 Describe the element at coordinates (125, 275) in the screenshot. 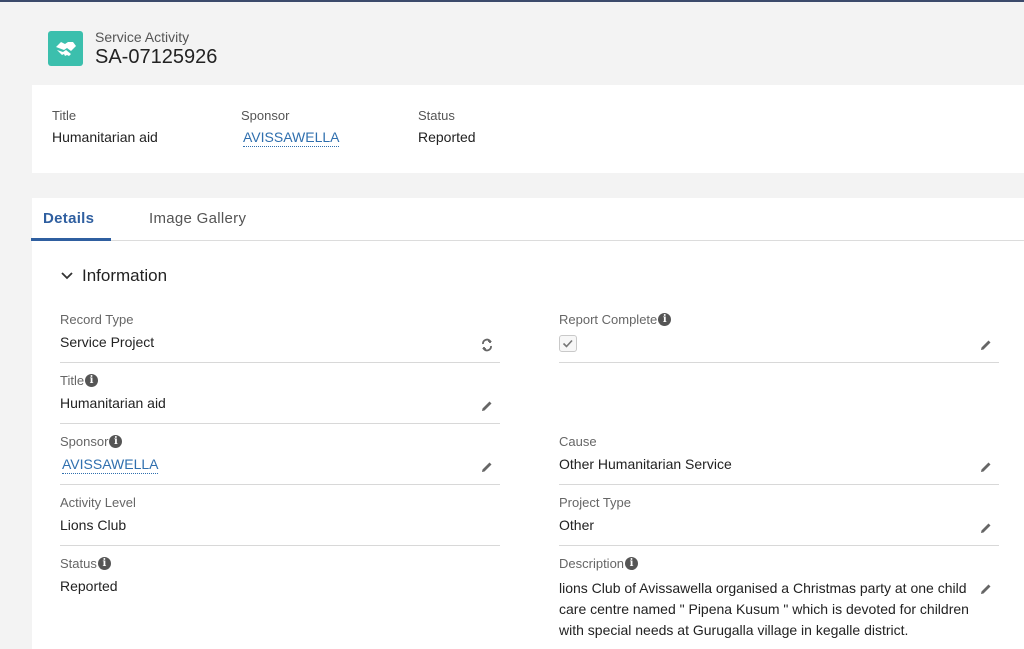

I see `section-title: Information` at that location.